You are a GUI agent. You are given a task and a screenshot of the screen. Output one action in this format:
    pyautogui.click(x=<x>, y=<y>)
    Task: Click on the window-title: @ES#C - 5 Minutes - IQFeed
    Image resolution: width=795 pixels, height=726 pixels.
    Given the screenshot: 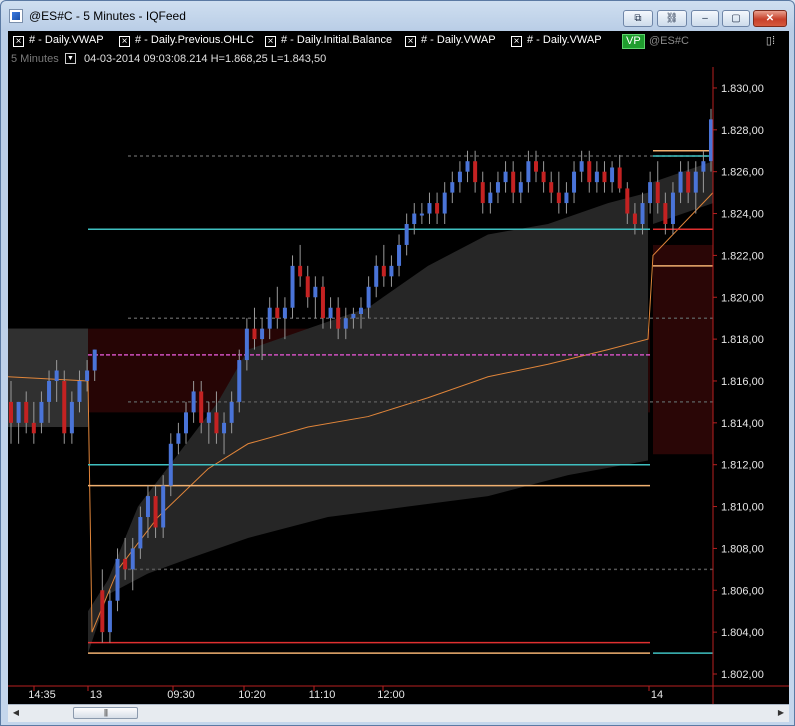 What is the action you would take?
    pyautogui.click(x=107, y=16)
    